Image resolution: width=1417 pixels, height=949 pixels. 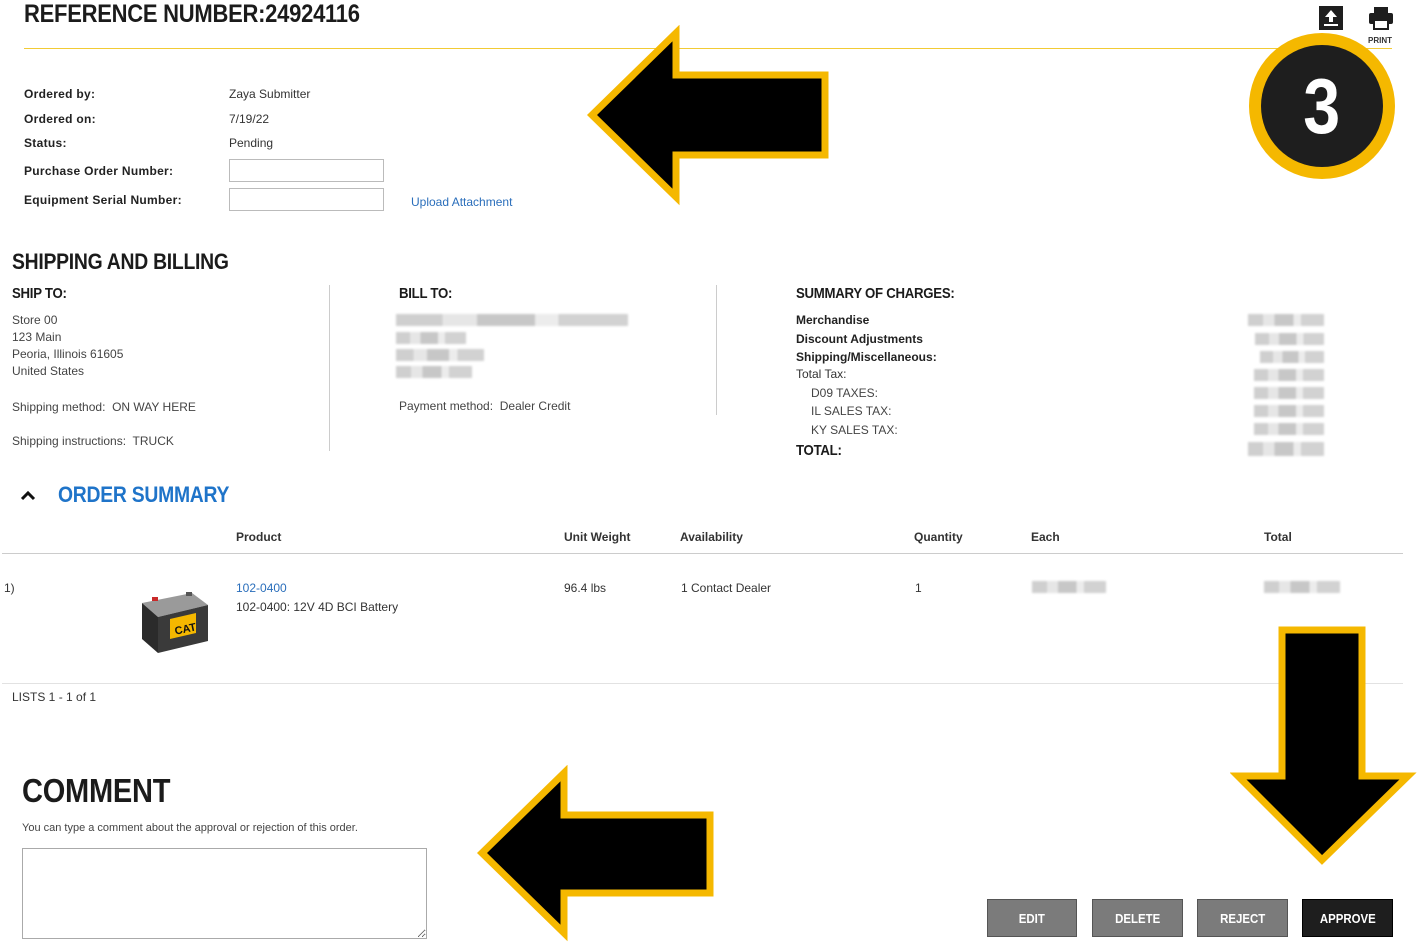 I want to click on payment-method-value: Dealer Credit, so click(x=535, y=406).